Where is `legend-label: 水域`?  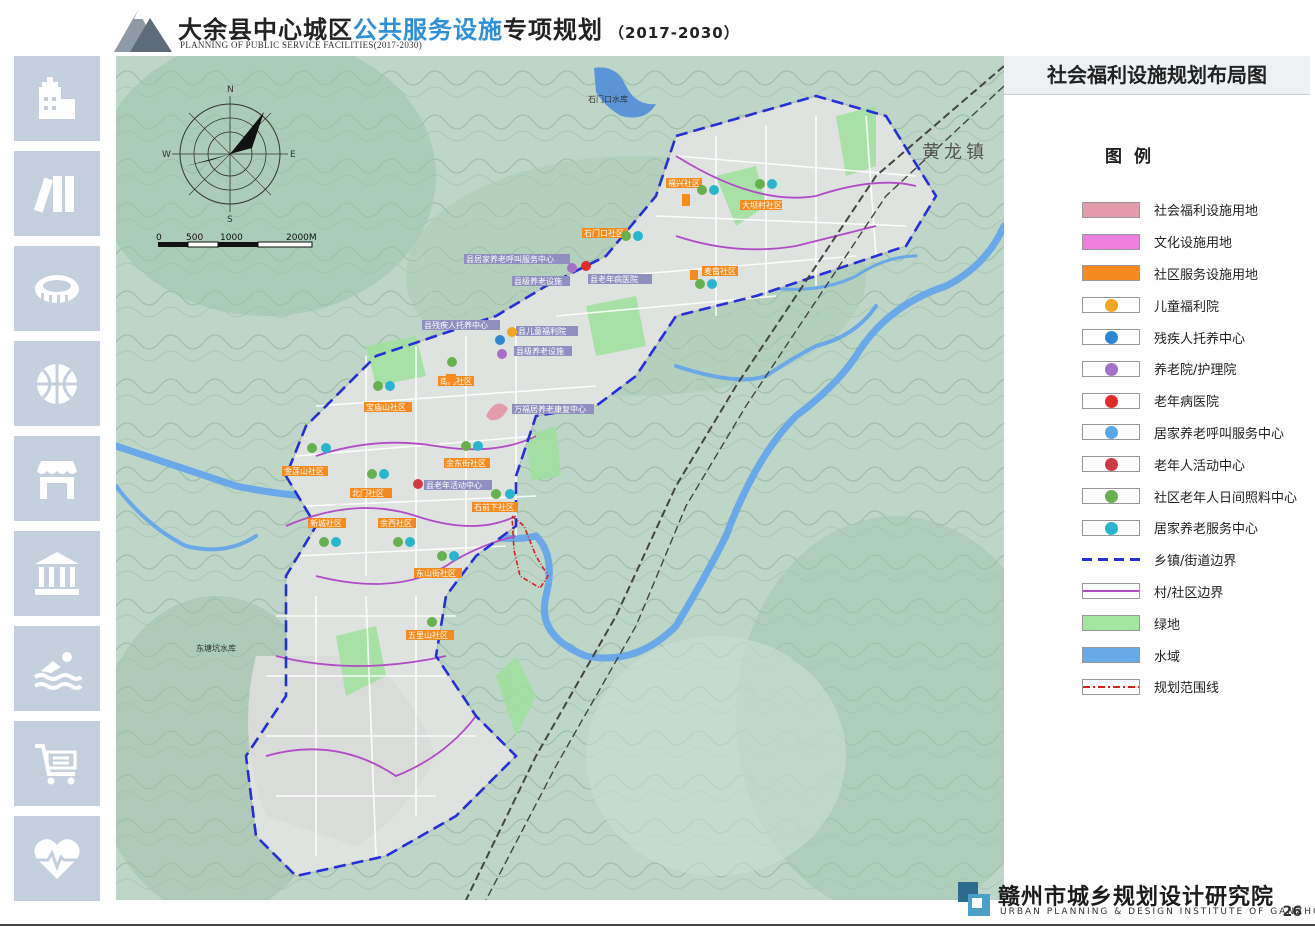 legend-label: 水域 is located at coordinates (1167, 657).